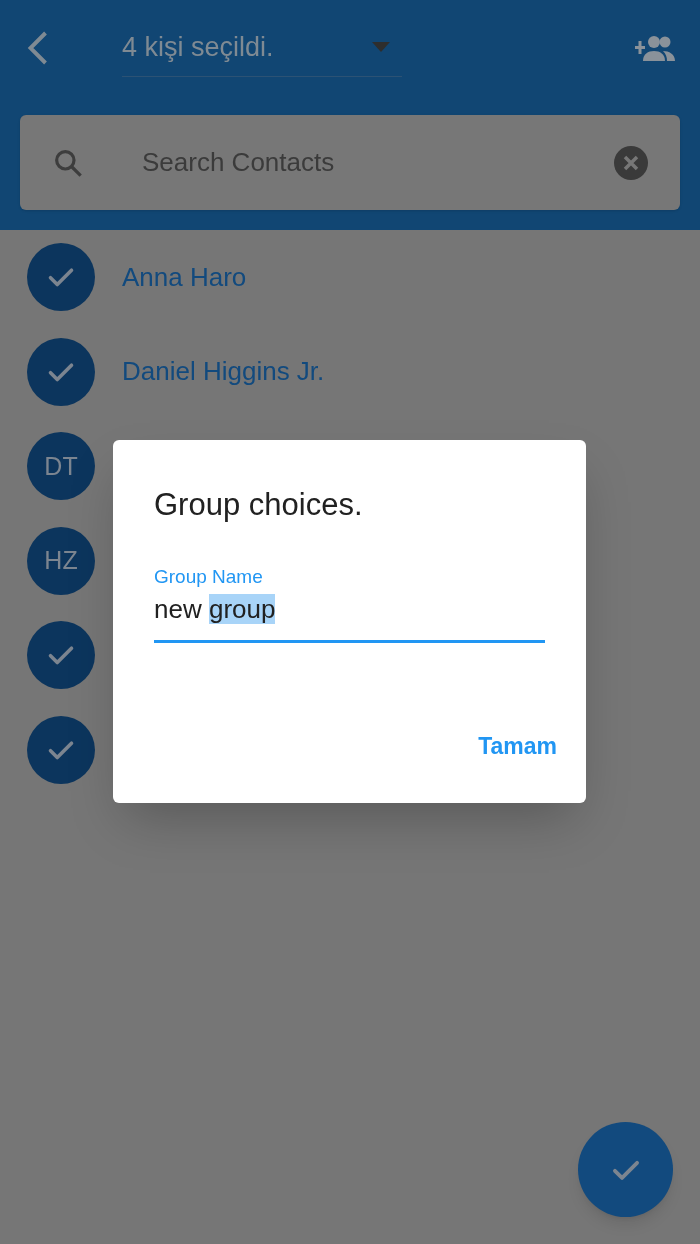 Image resolution: width=700 pixels, height=1244 pixels. What do you see at coordinates (61, 466) in the screenshot?
I see `contact-avatar: DT` at bounding box center [61, 466].